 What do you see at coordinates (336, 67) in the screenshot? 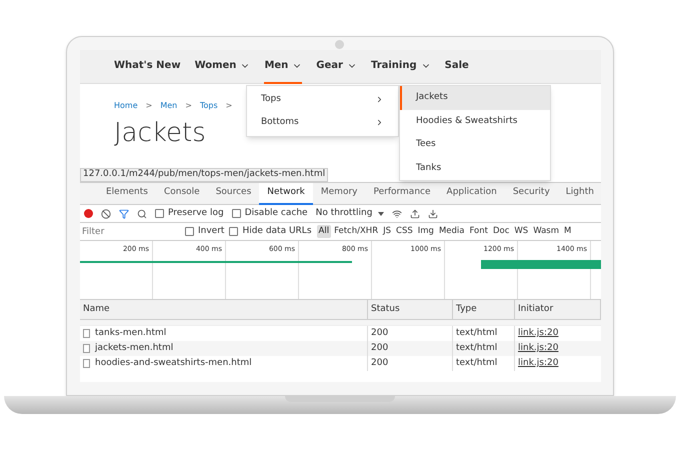
I see `nav-link: Gear` at bounding box center [336, 67].